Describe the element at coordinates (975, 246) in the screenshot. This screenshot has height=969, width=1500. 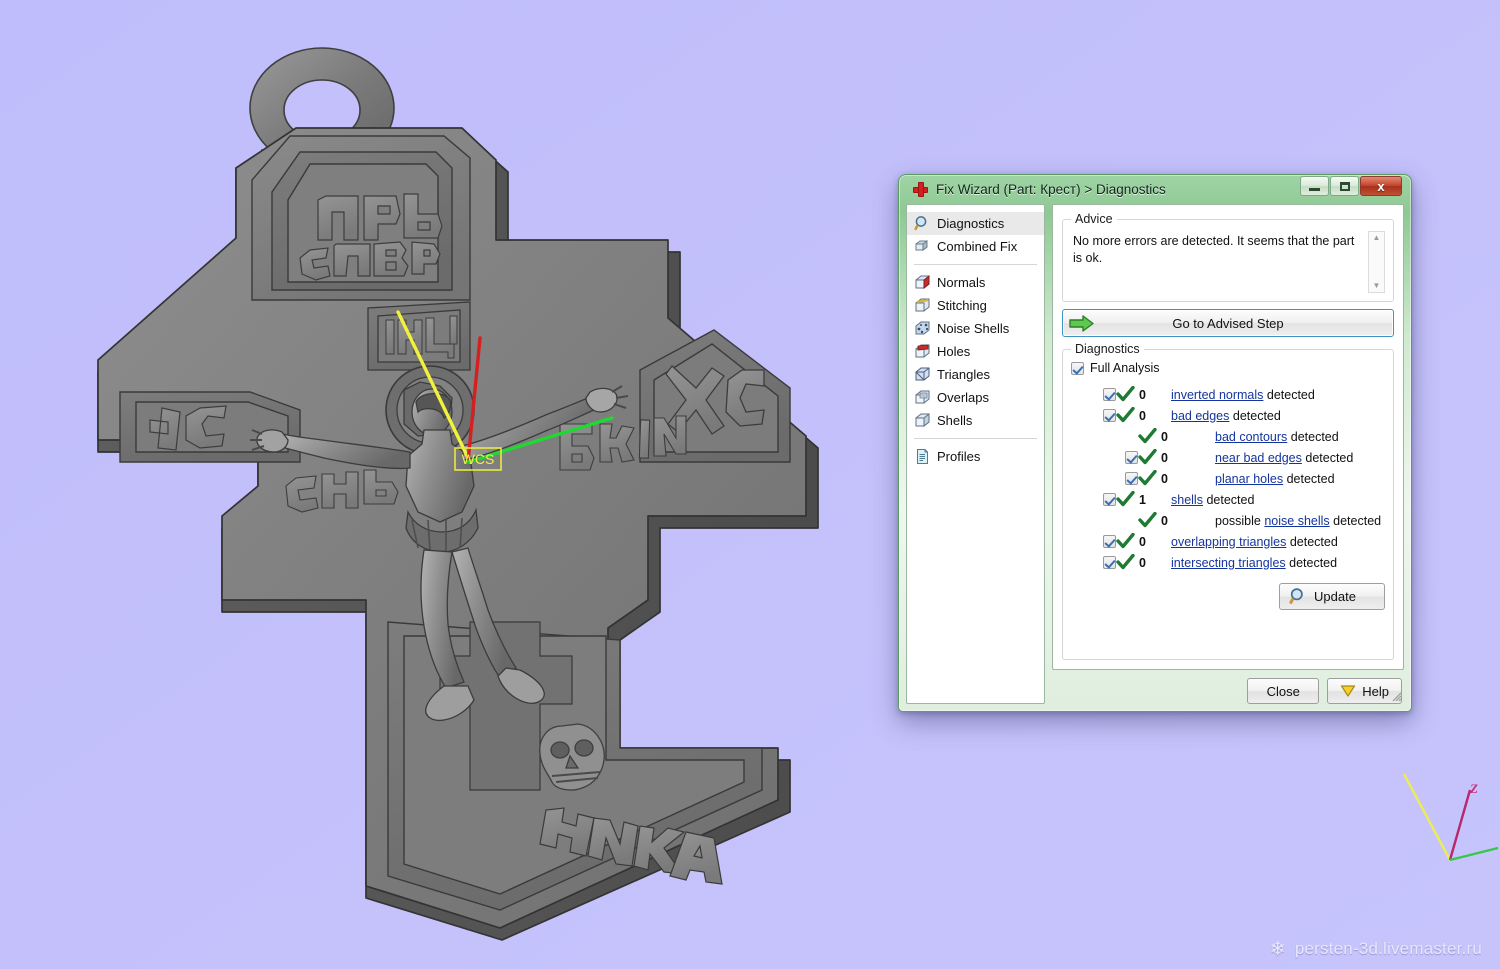
I see `sidebar-item-combined-fix: Combined Fix` at that location.